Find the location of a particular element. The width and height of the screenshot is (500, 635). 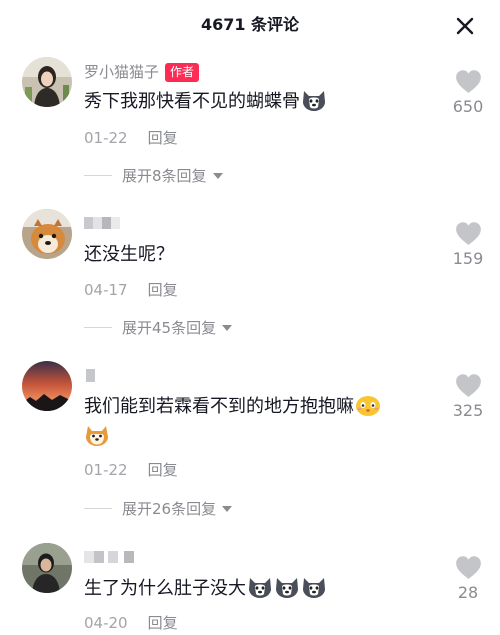

avatar is located at coordinates (47, 568).